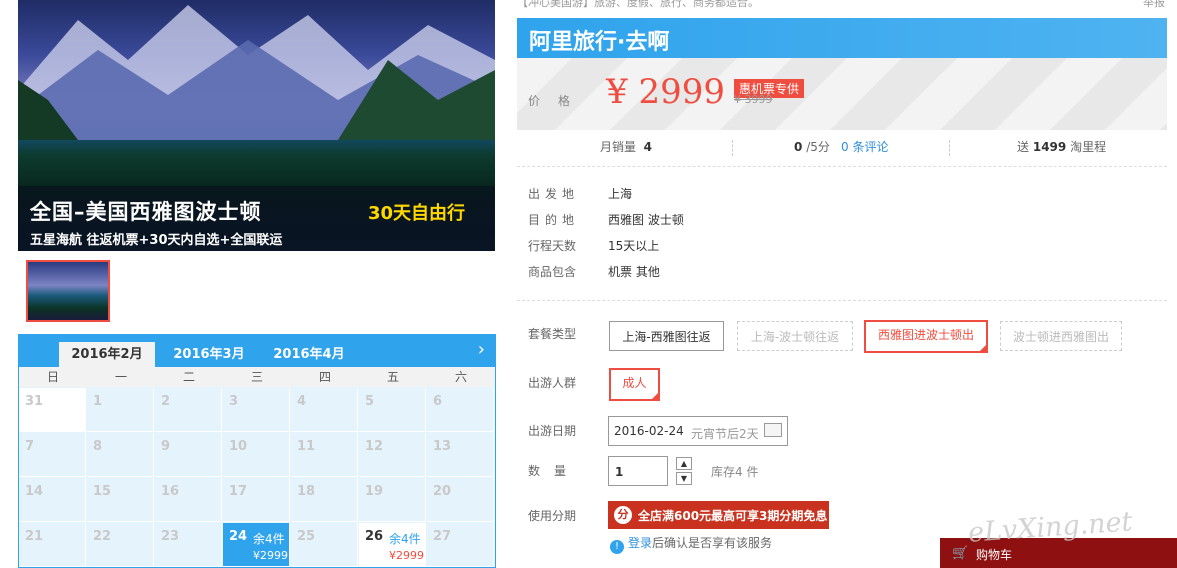  Describe the element at coordinates (156, 240) in the screenshot. I see `hero-subtitle: 五星海航 往返机票+30天内自选+全国联运` at that location.